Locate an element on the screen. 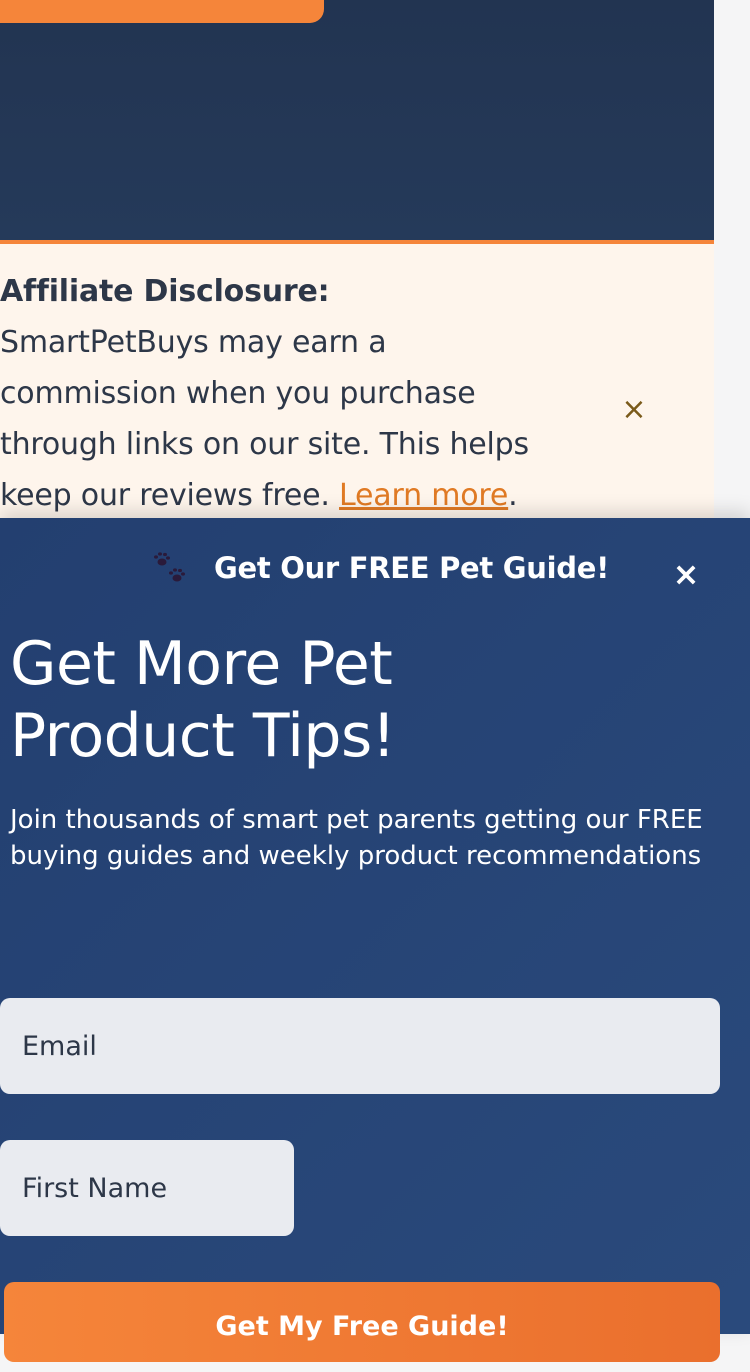  first-name-placeholder: First Name is located at coordinates (95, 1188).